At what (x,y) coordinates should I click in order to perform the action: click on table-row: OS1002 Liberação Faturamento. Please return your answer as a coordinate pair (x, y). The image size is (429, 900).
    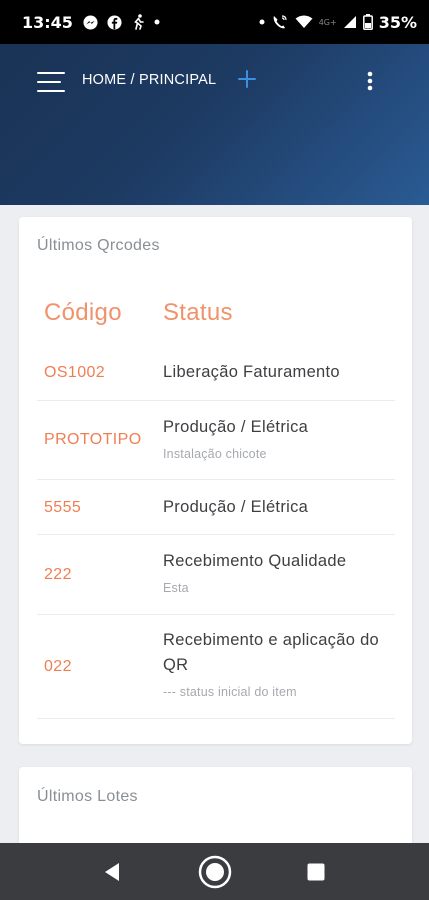
    Looking at the image, I should click on (216, 373).